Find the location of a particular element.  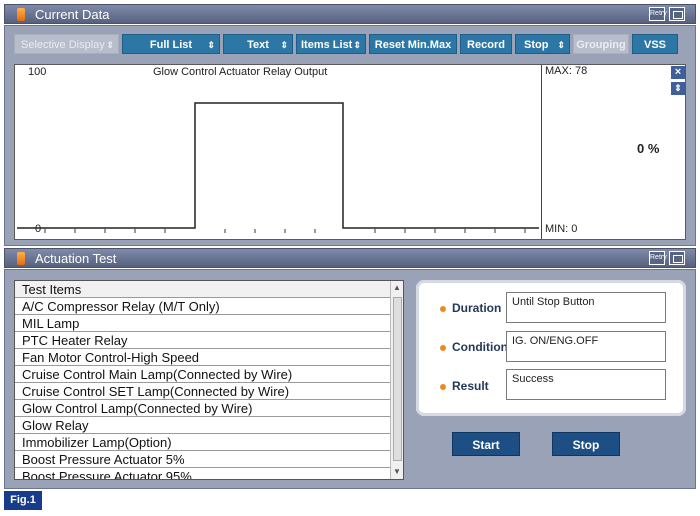

list-item: PTC Heater Relay is located at coordinates (203, 340).